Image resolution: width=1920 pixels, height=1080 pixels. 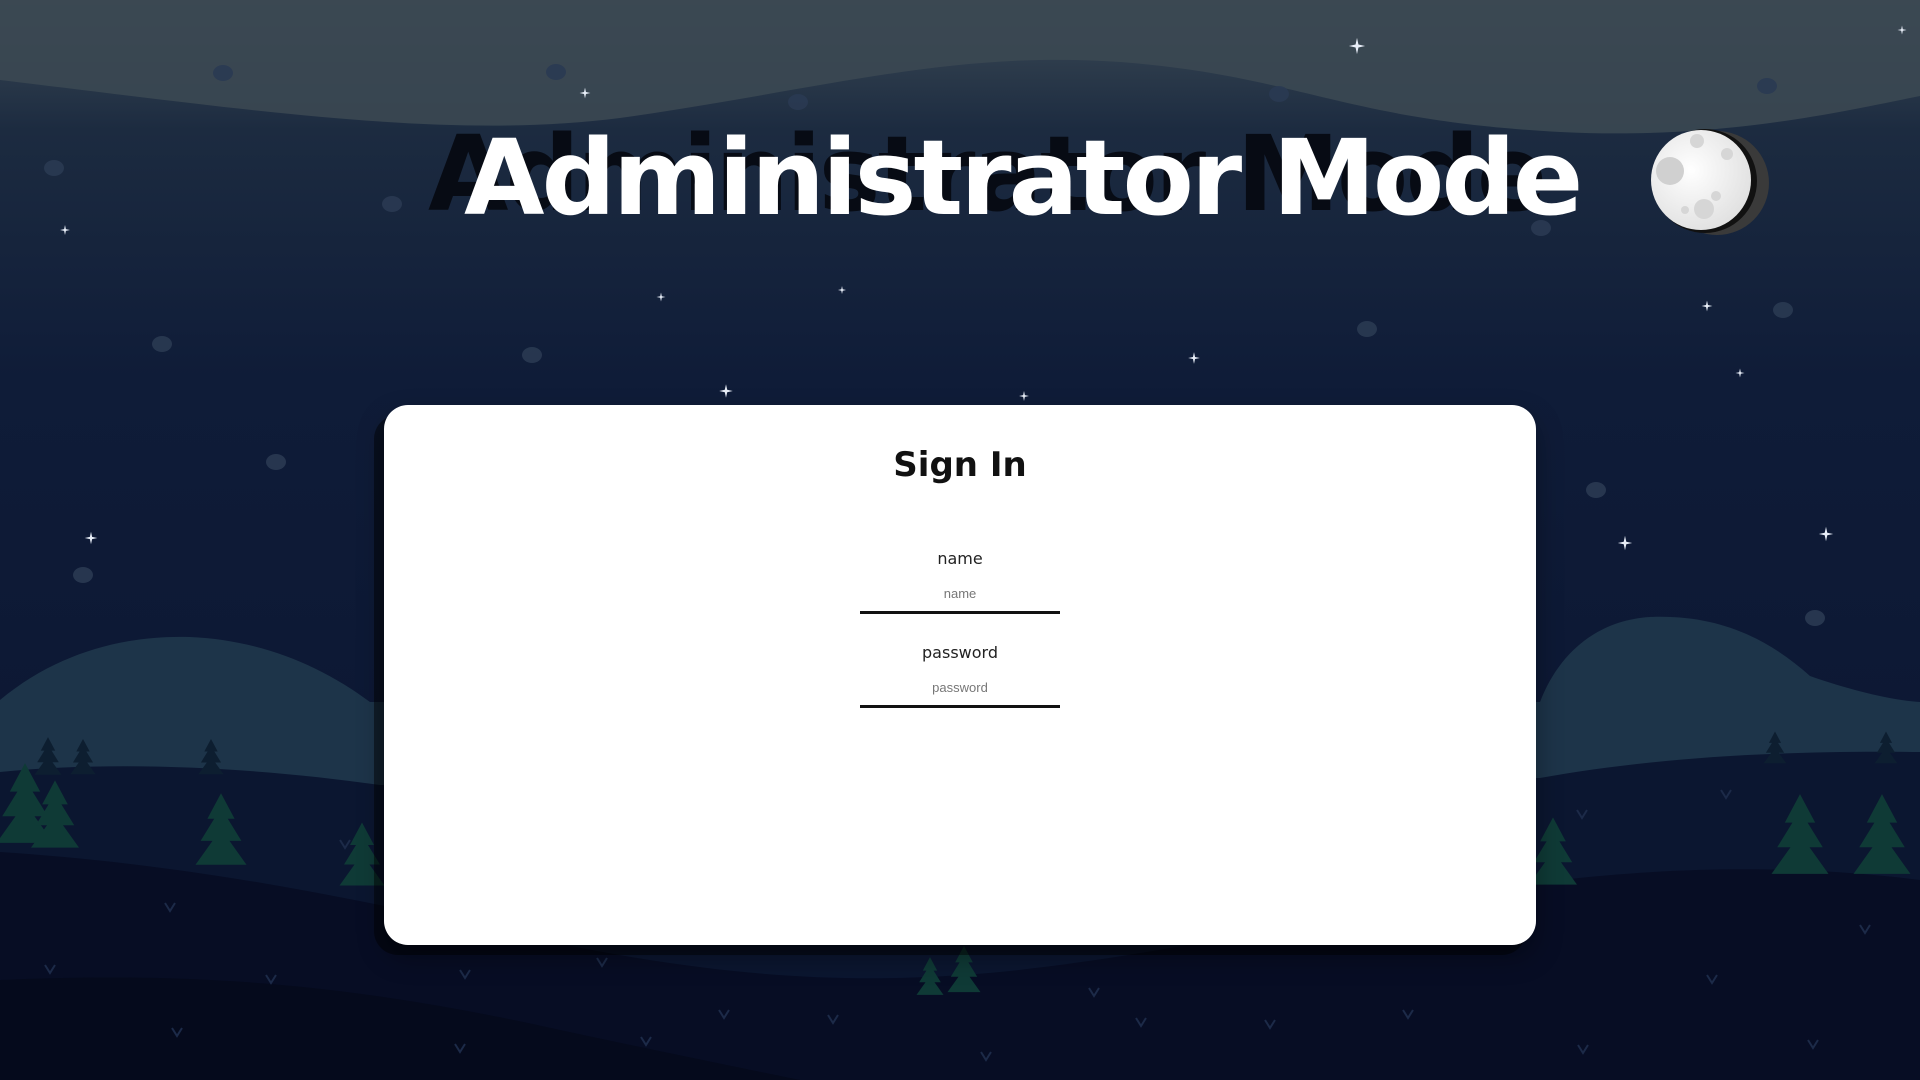 I want to click on signin-title: Sign In, so click(x=960, y=465).